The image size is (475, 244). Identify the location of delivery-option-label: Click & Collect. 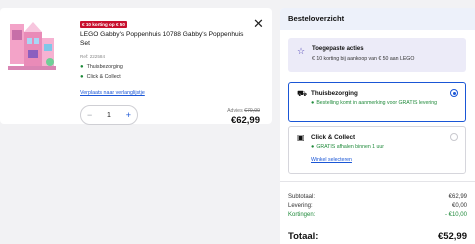
(103, 77).